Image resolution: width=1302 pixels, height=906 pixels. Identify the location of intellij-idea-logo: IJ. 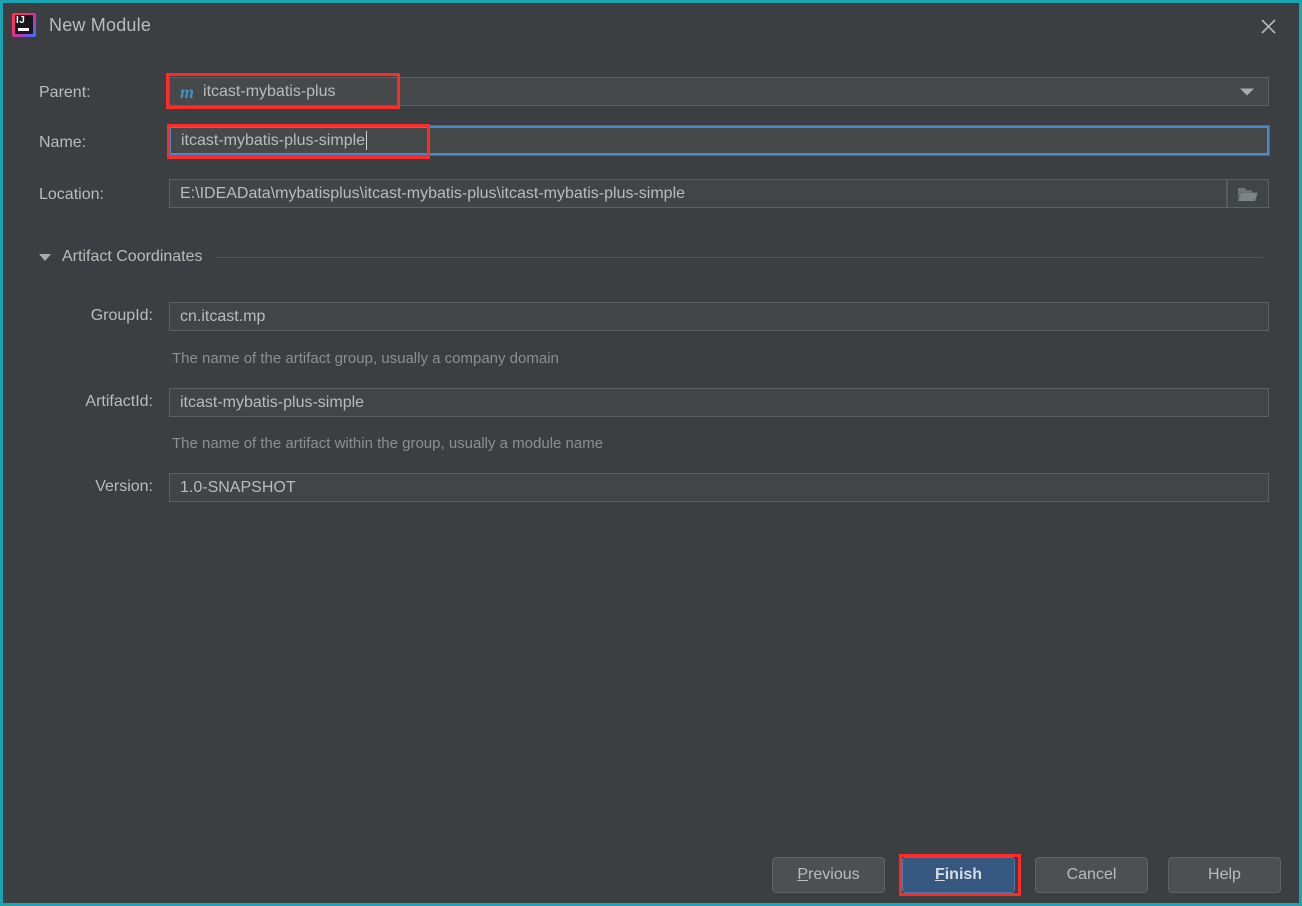
(24, 25).